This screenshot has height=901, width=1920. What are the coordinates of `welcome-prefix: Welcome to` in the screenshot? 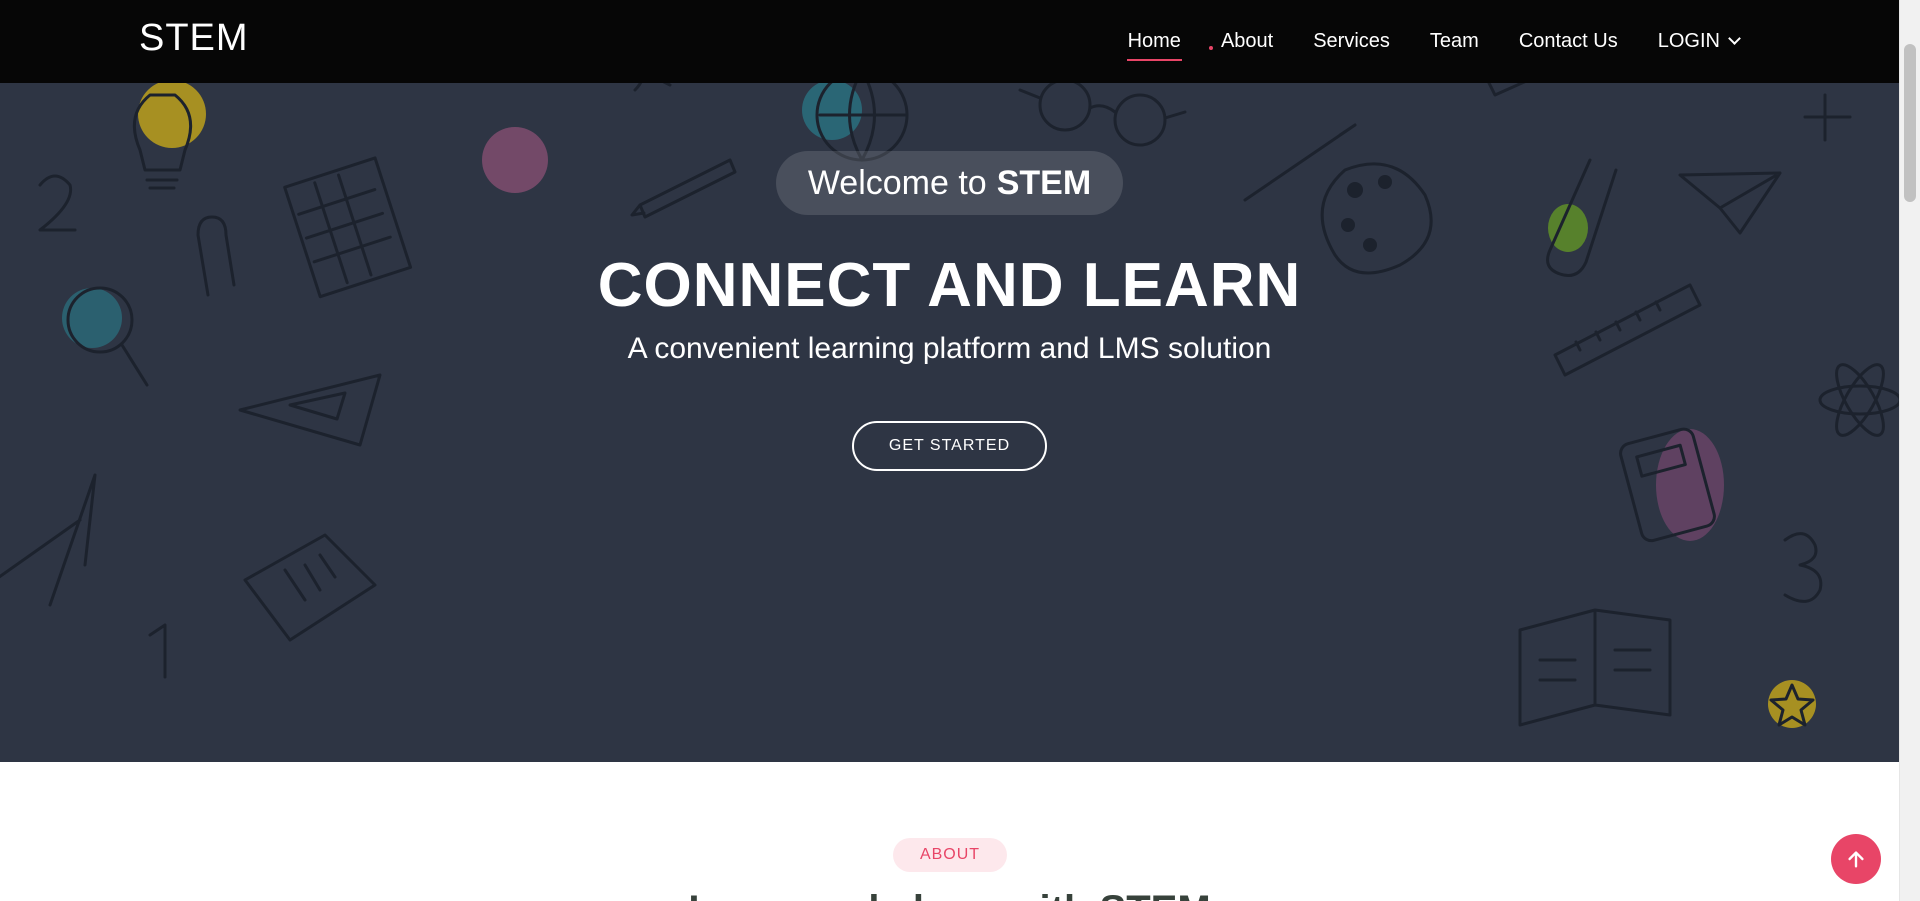 It's located at (897, 182).